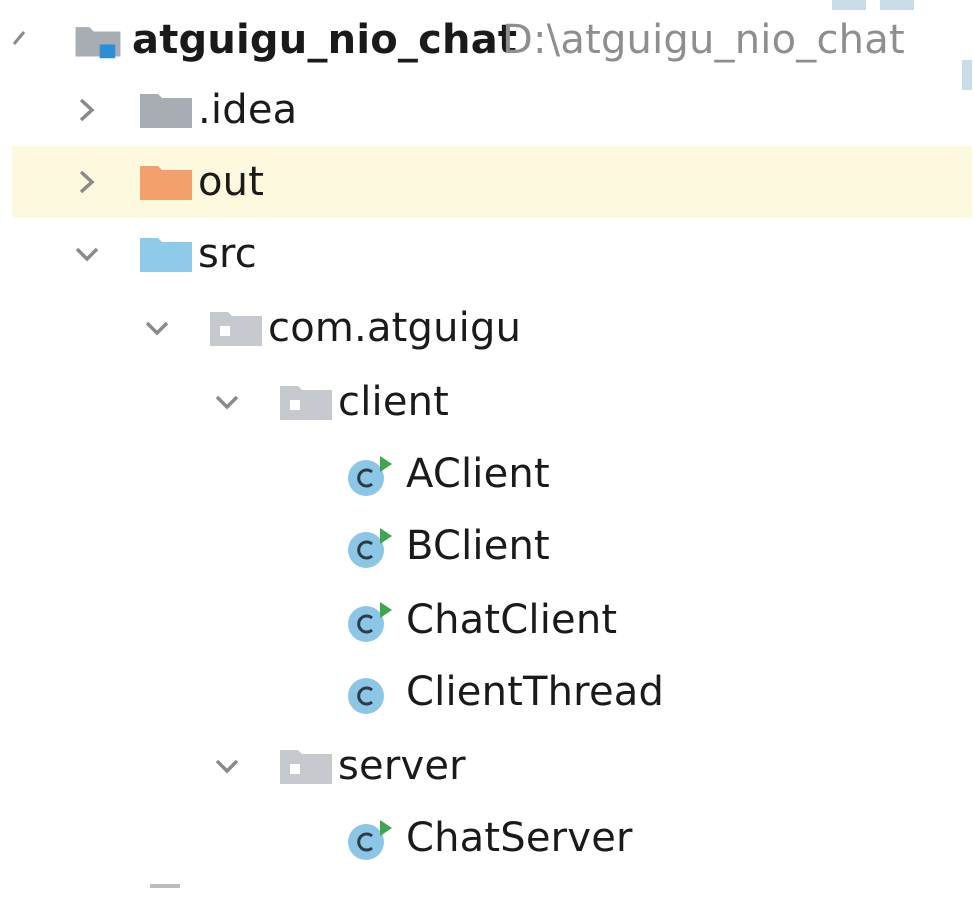 The height and width of the screenshot is (898, 974). Describe the element at coordinates (20, 38) in the screenshot. I see `collapse-arrow-icon` at that location.